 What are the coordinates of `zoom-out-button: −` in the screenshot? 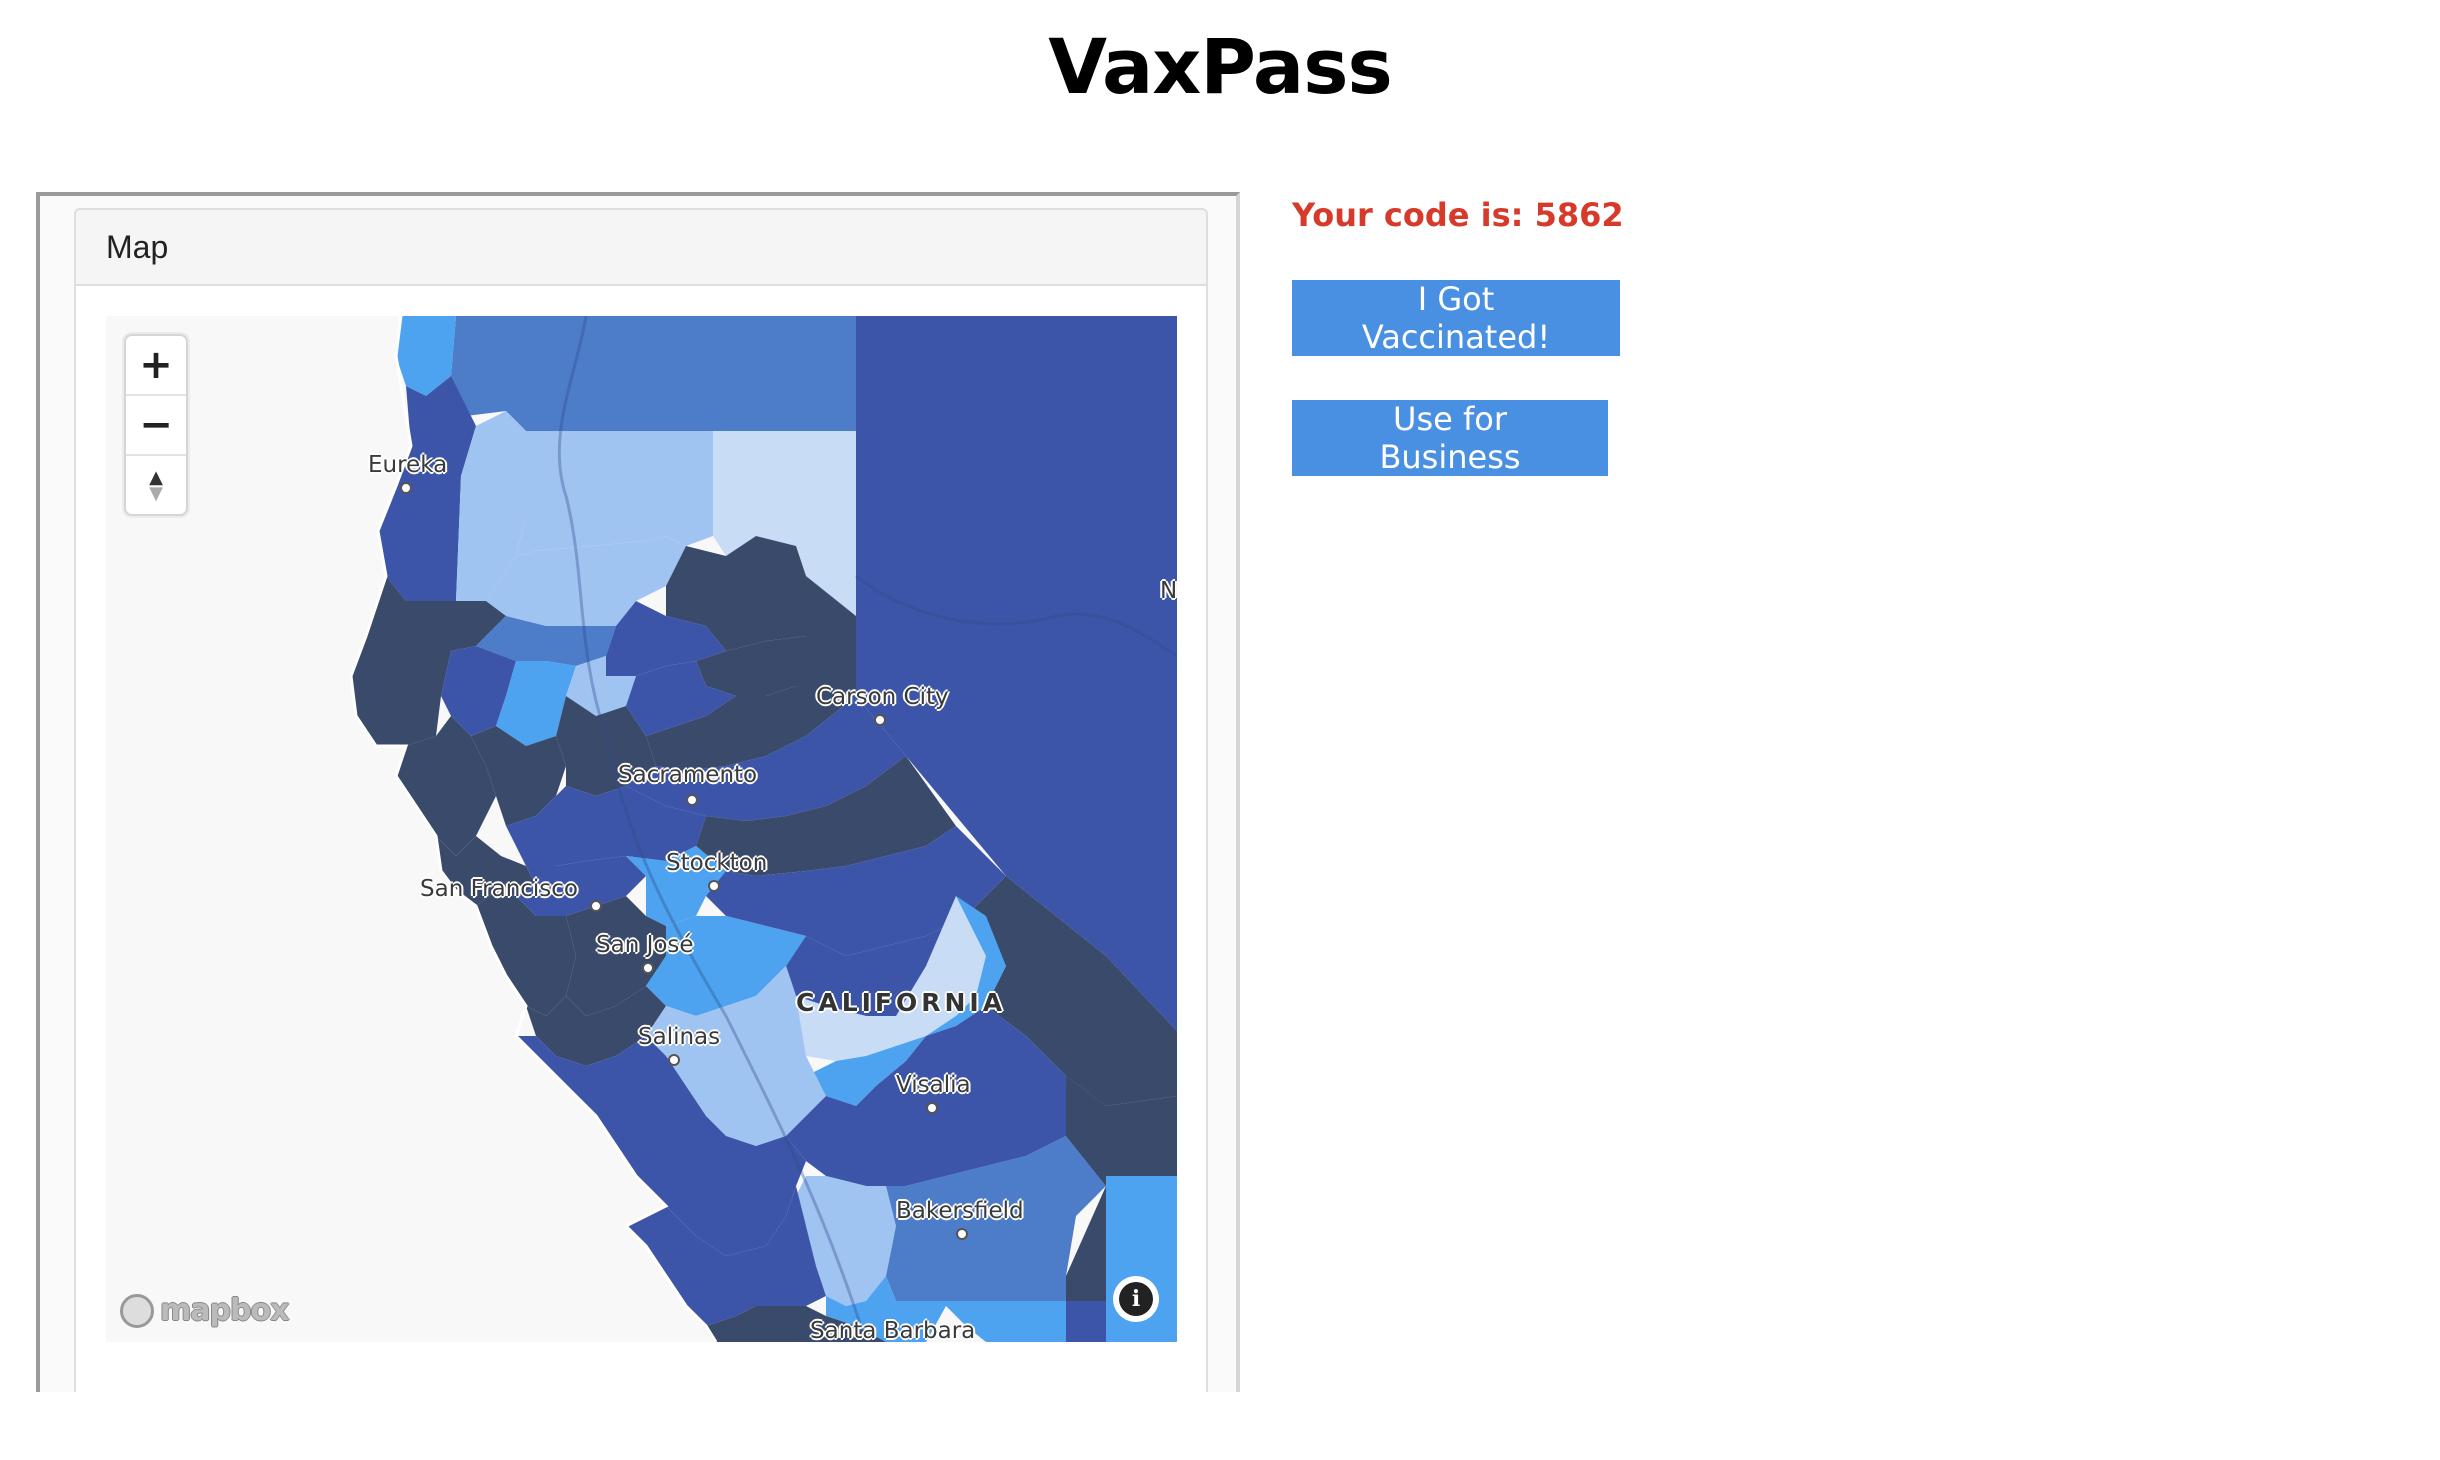 It's located at (156, 426).